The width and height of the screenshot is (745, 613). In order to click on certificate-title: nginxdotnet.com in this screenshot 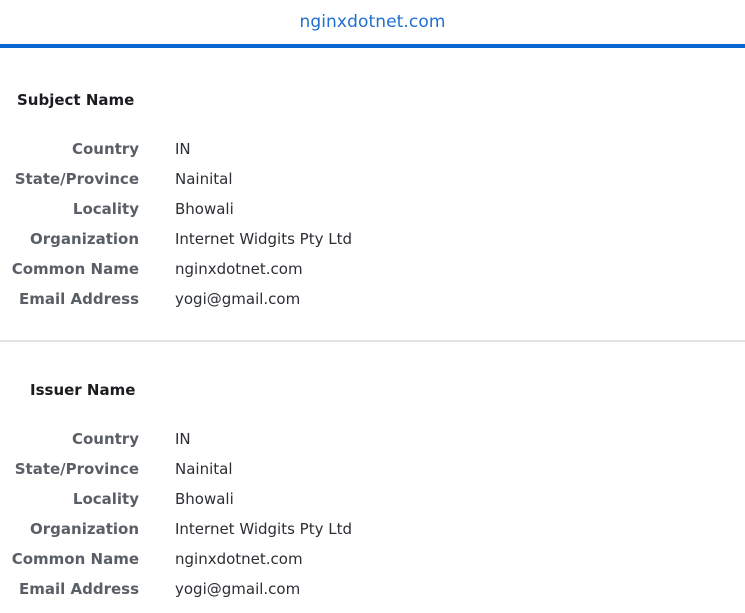, I will do `click(372, 22)`.